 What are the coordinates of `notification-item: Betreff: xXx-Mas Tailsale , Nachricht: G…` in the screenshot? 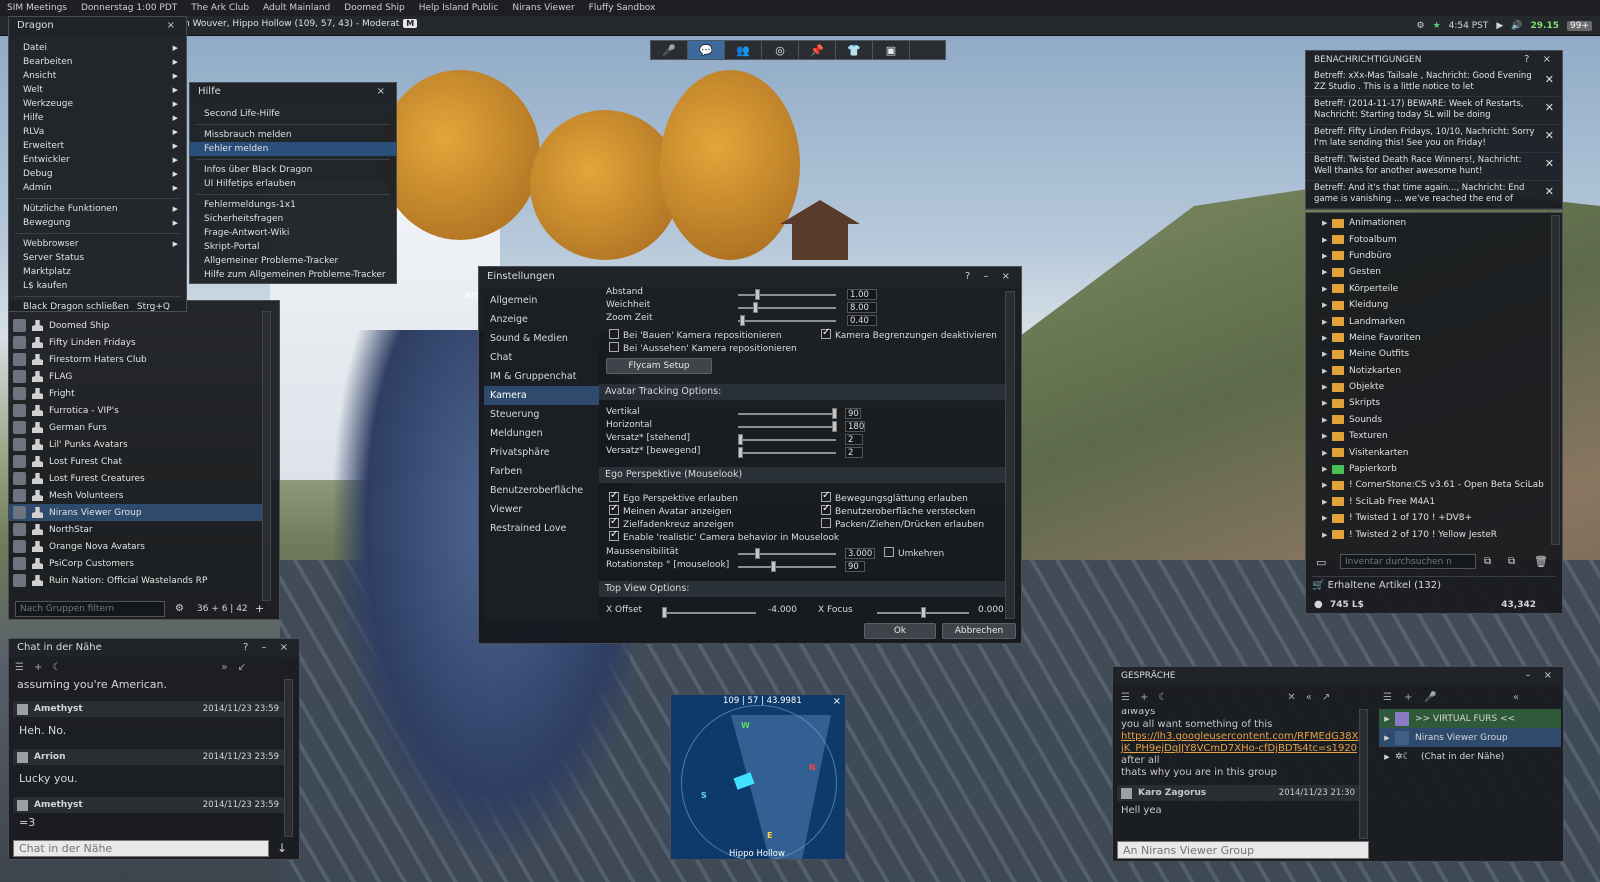 It's located at (1434, 83).